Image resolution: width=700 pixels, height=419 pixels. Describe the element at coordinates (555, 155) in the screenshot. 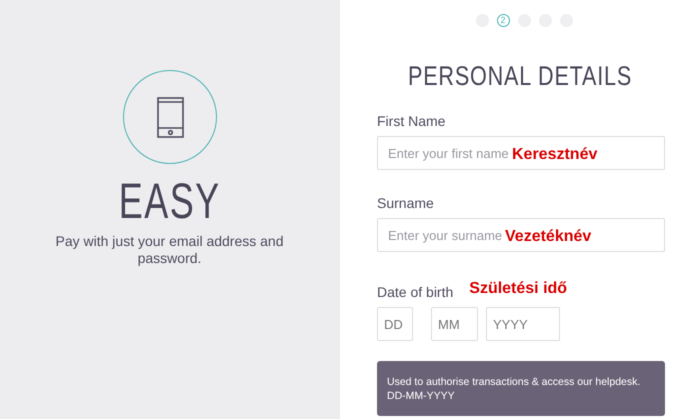

I see `annotation: Keresztnév` at that location.